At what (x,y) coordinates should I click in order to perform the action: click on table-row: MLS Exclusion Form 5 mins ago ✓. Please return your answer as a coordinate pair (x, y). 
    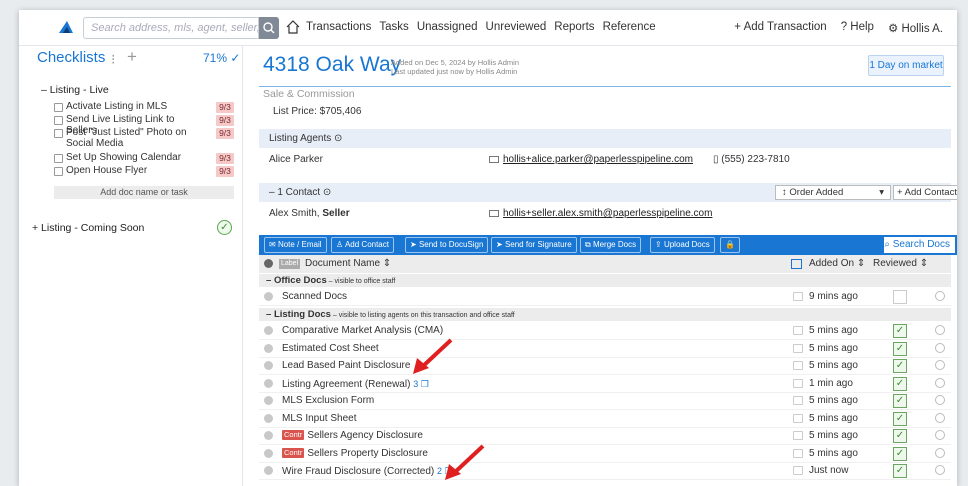
    Looking at the image, I should click on (605, 401).